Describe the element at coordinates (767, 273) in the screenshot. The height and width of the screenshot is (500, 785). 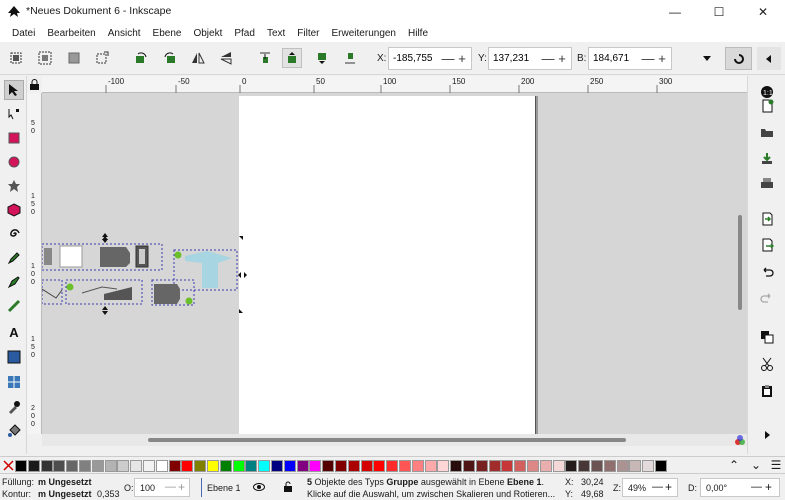
I see `undo-icon` at that location.